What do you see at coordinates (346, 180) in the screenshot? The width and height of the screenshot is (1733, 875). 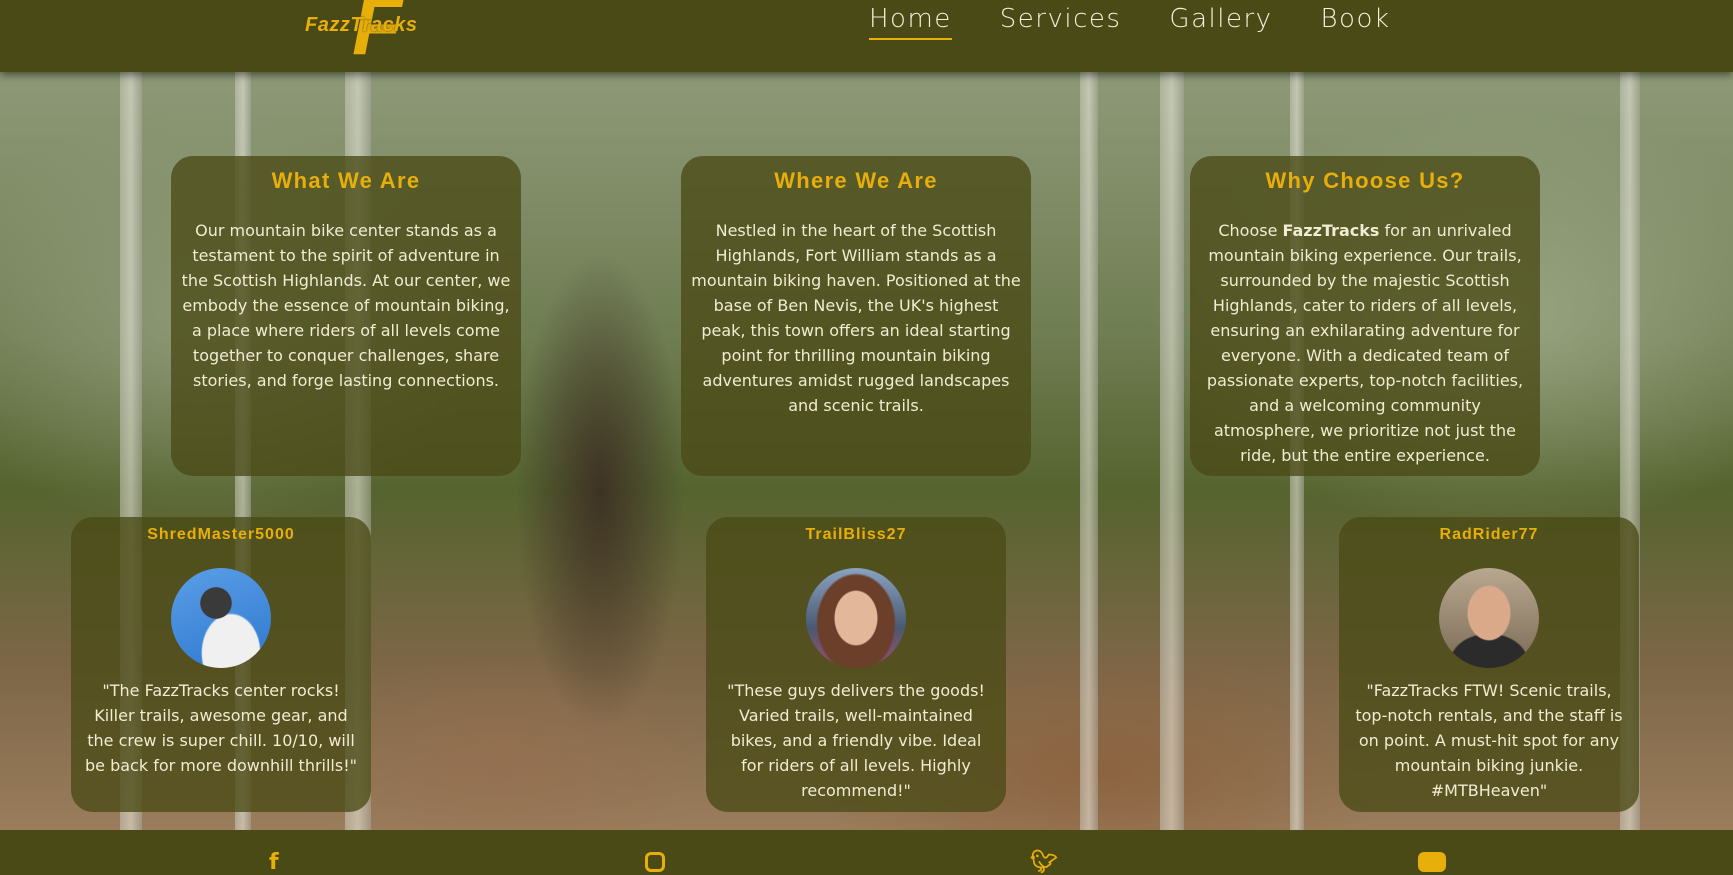 I see `card-title: What We Are` at bounding box center [346, 180].